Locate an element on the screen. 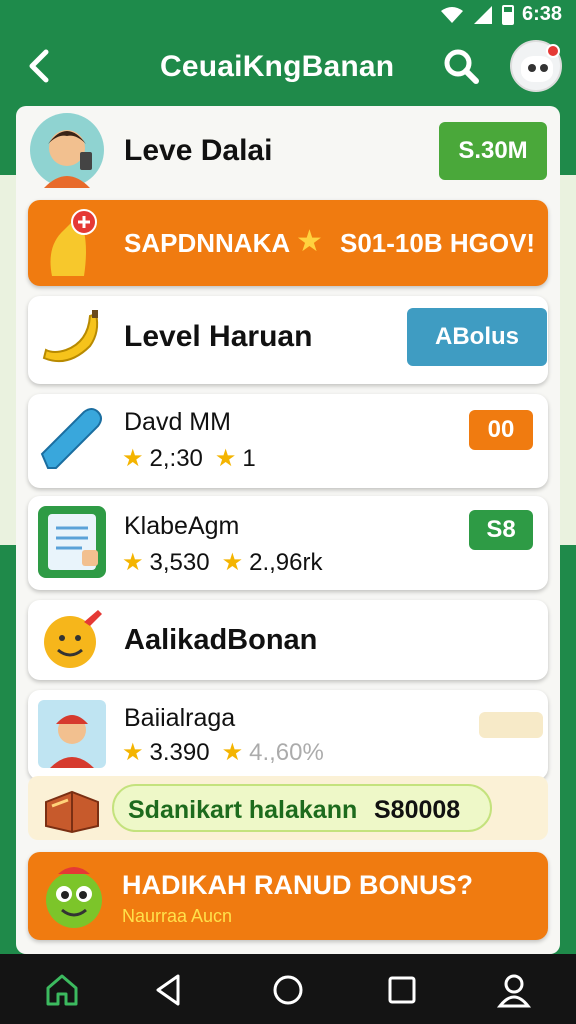 The height and width of the screenshot is (1024, 576). reward-strip: Sdanikart halakann S80008 is located at coordinates (288, 808).